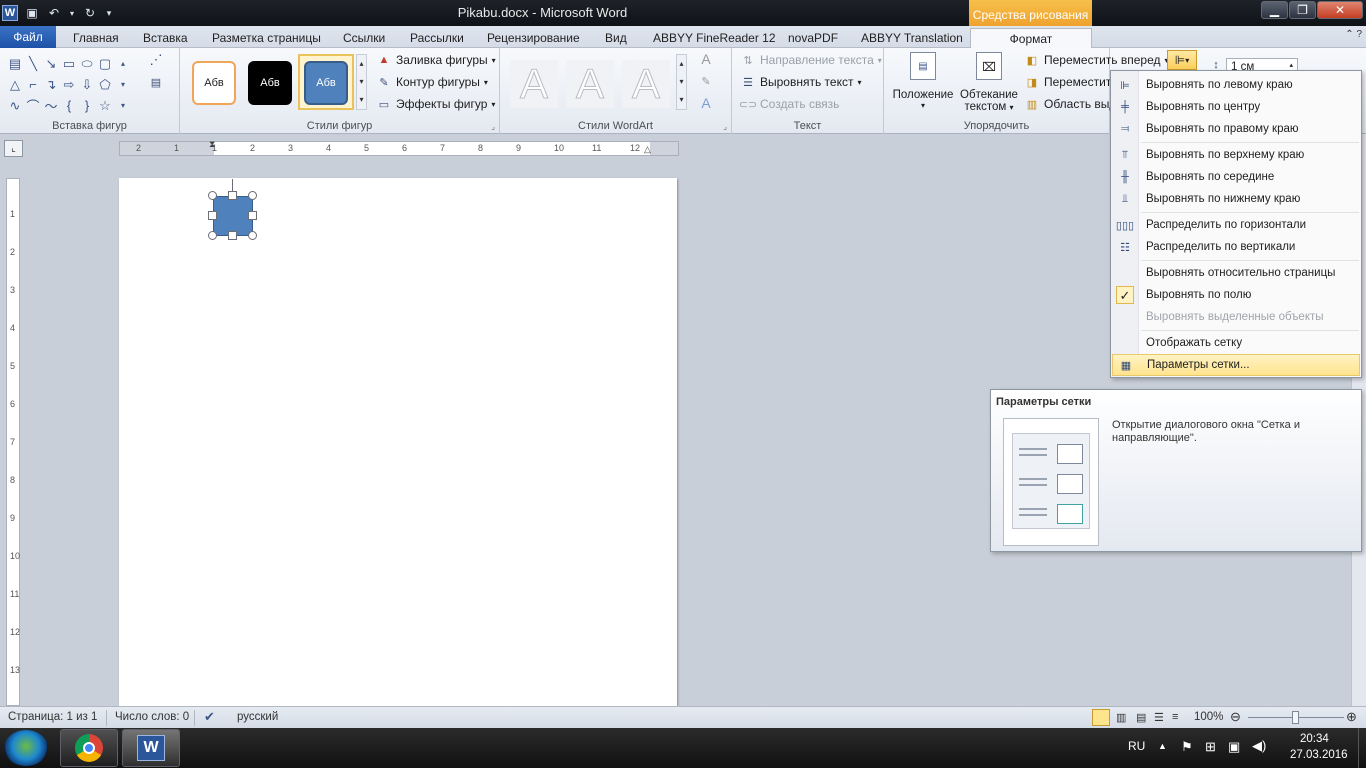 This screenshot has width=1366, height=768. Describe the element at coordinates (361, 82) in the screenshot. I see `styles-gallery-scroll: ▴ ▾ ▾` at that location.